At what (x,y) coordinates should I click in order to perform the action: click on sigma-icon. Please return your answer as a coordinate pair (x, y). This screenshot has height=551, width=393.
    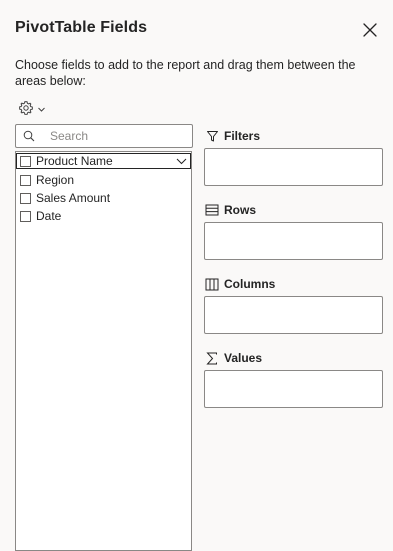
    Looking at the image, I should click on (212, 358).